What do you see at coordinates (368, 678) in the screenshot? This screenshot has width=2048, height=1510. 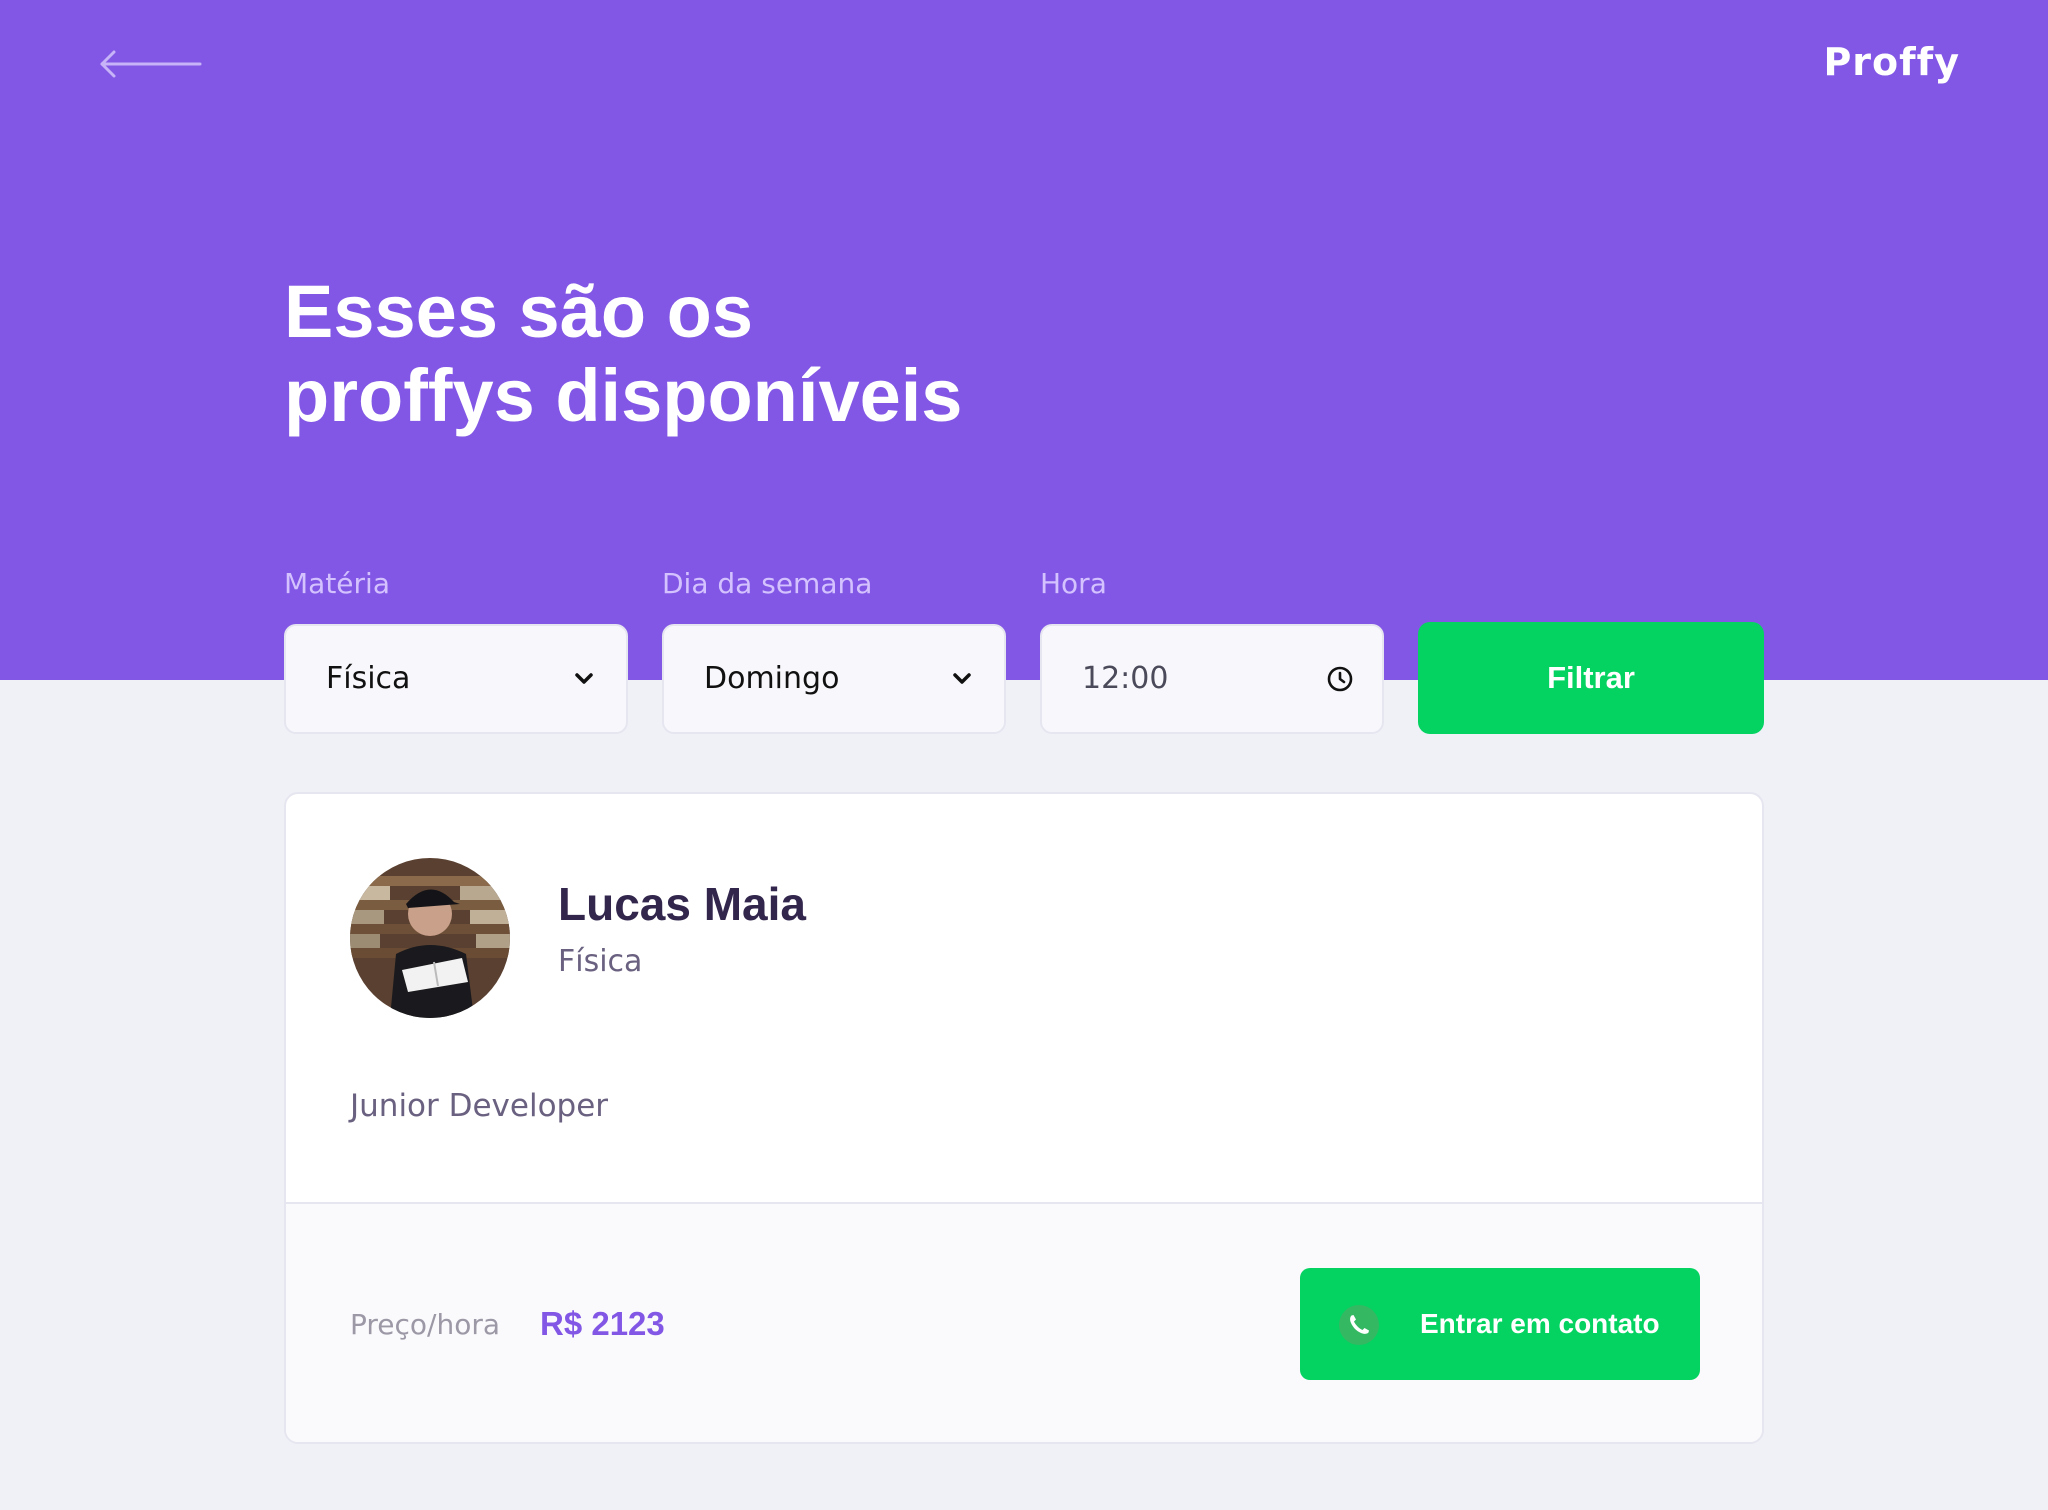 I see `subject-select-value: Física` at bounding box center [368, 678].